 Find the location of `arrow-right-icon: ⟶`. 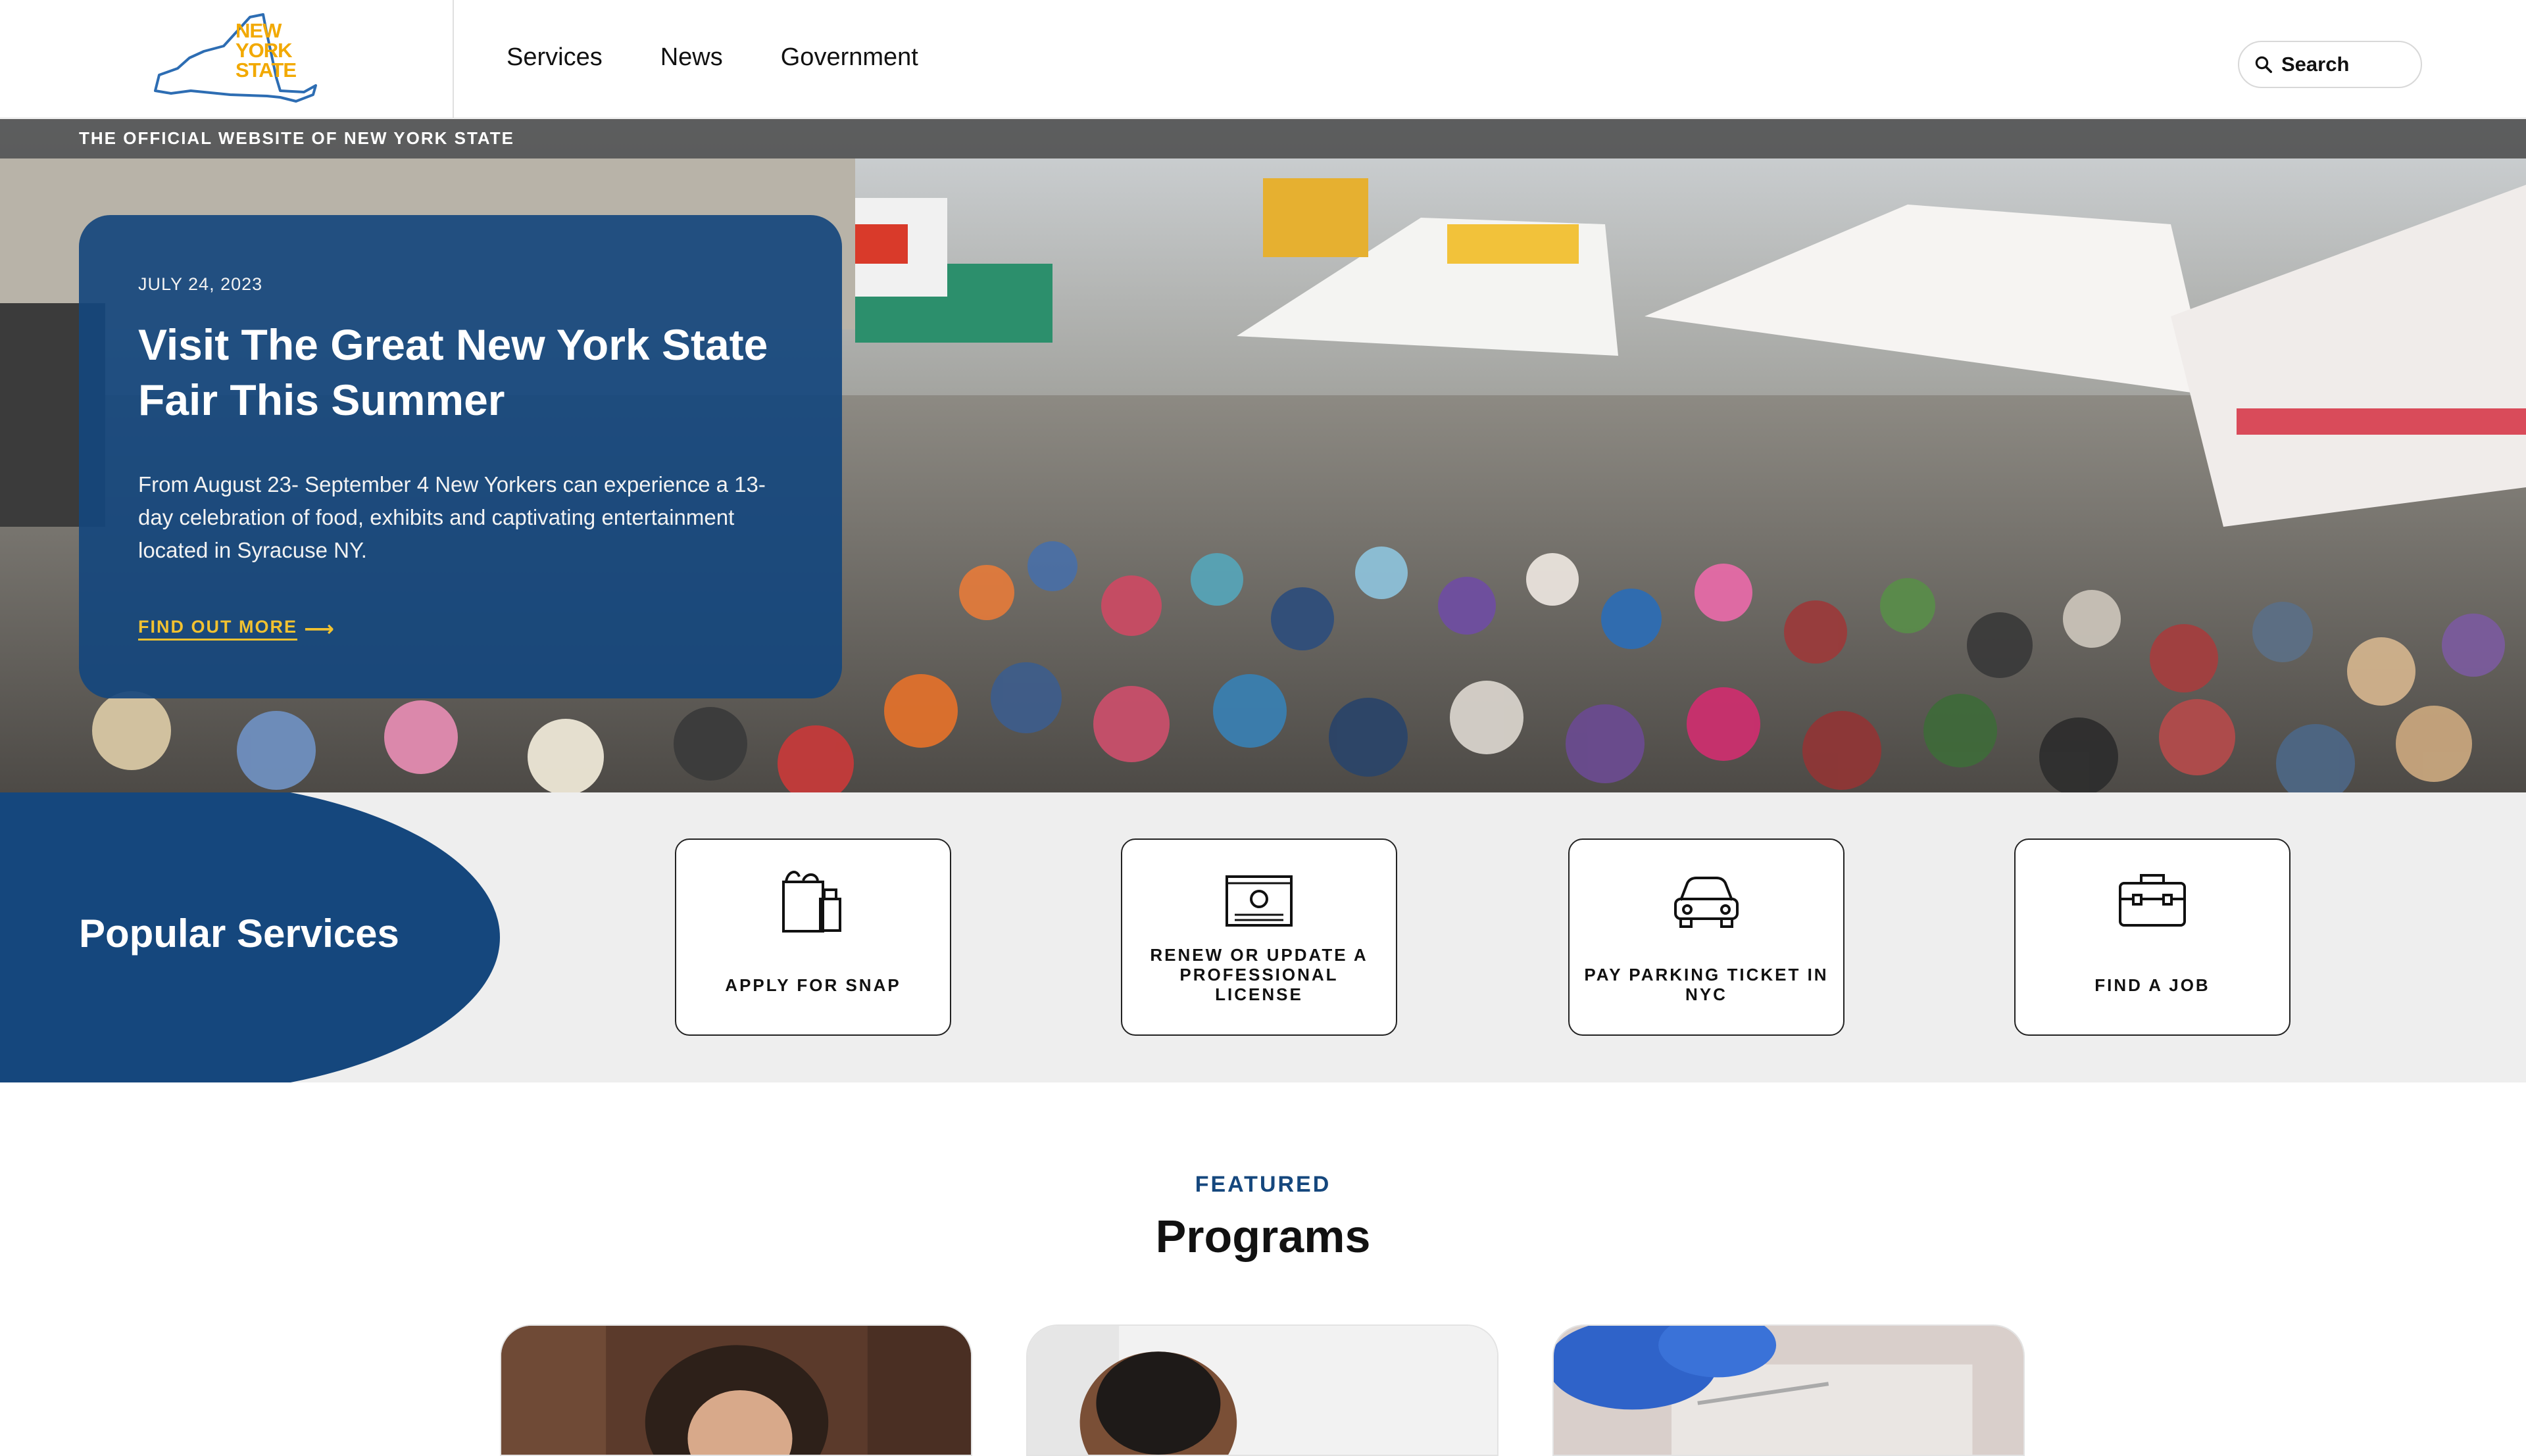

arrow-right-icon: ⟶ is located at coordinates (319, 629).